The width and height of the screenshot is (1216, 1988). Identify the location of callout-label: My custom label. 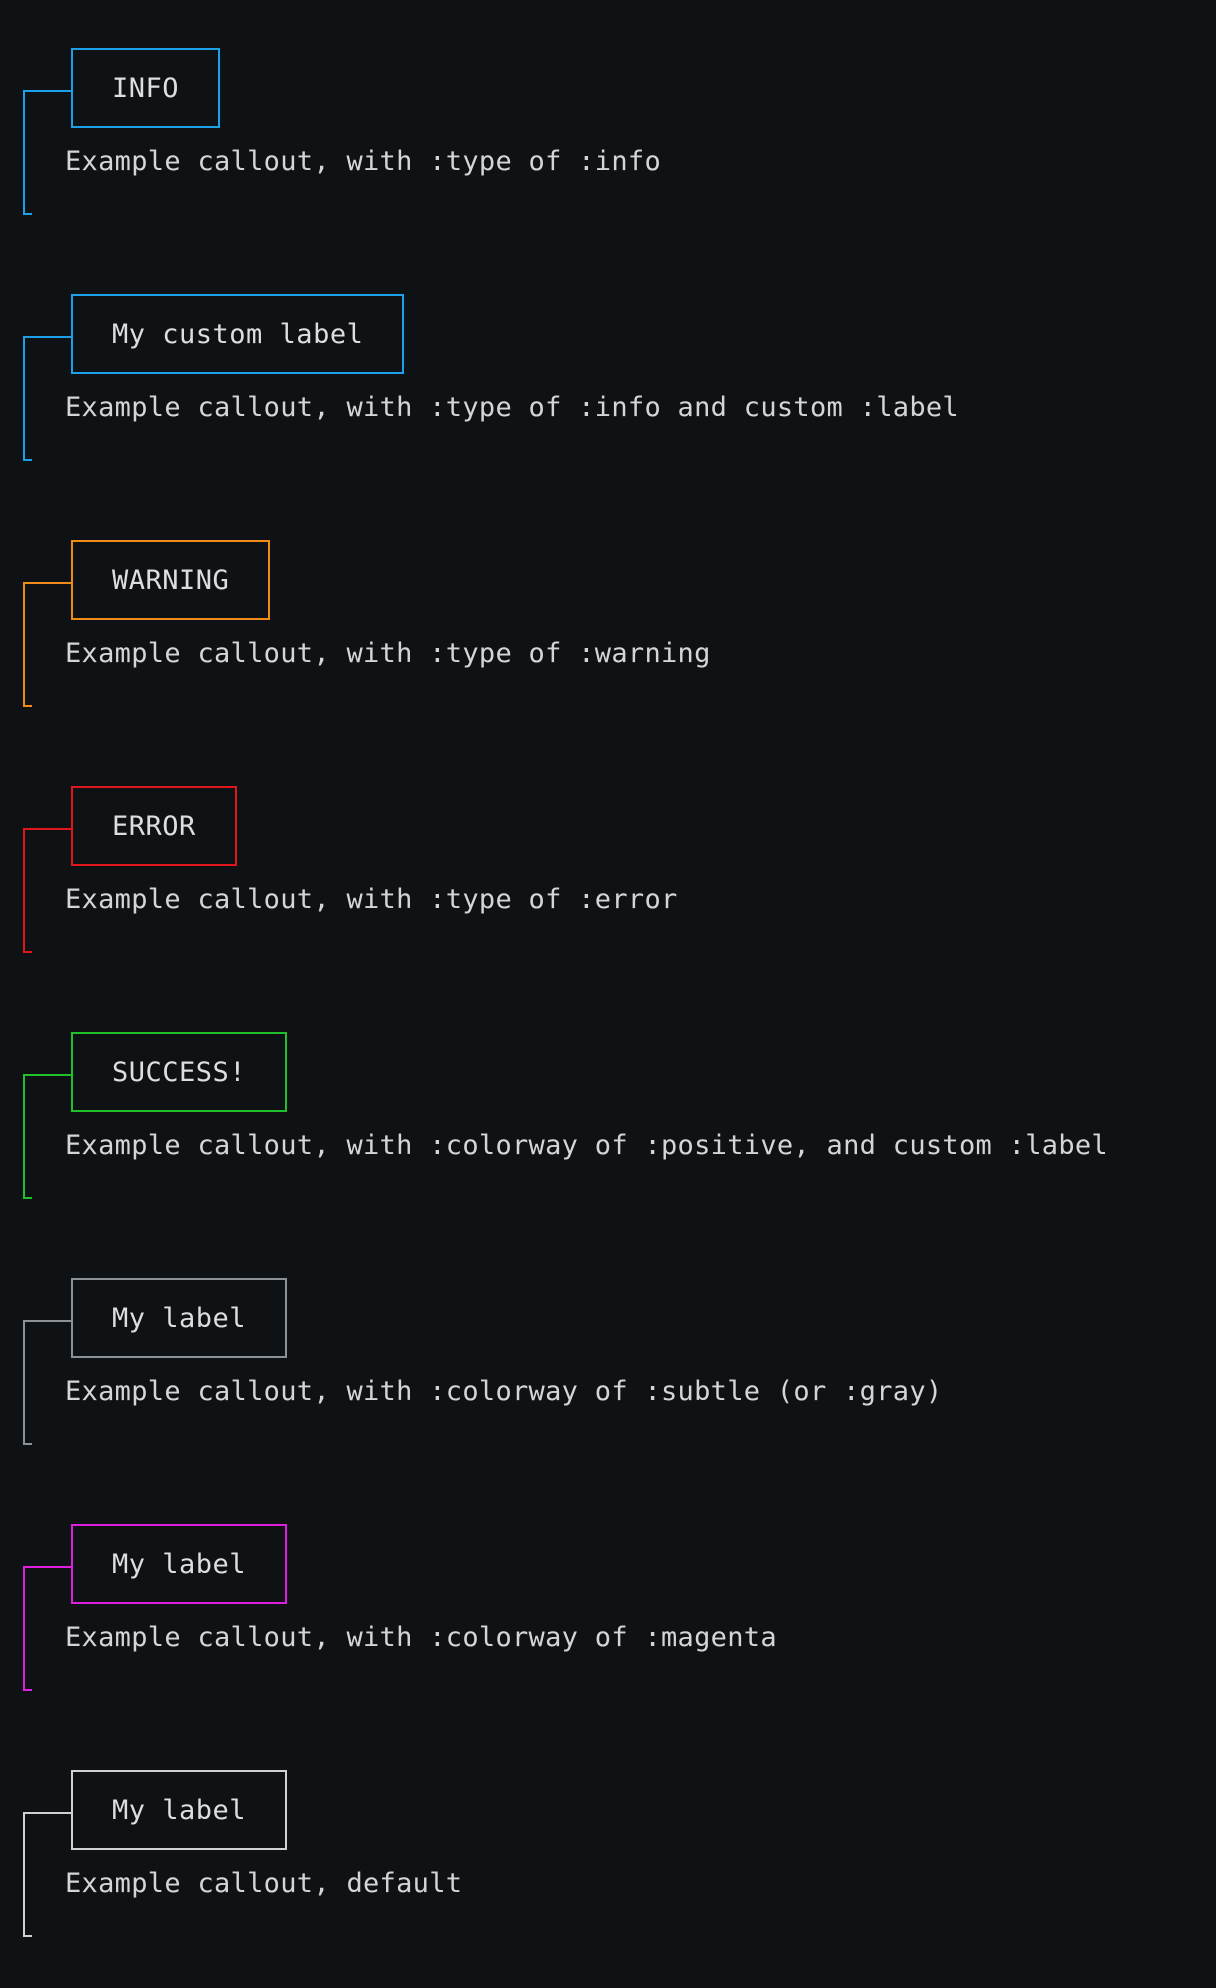
(238, 334).